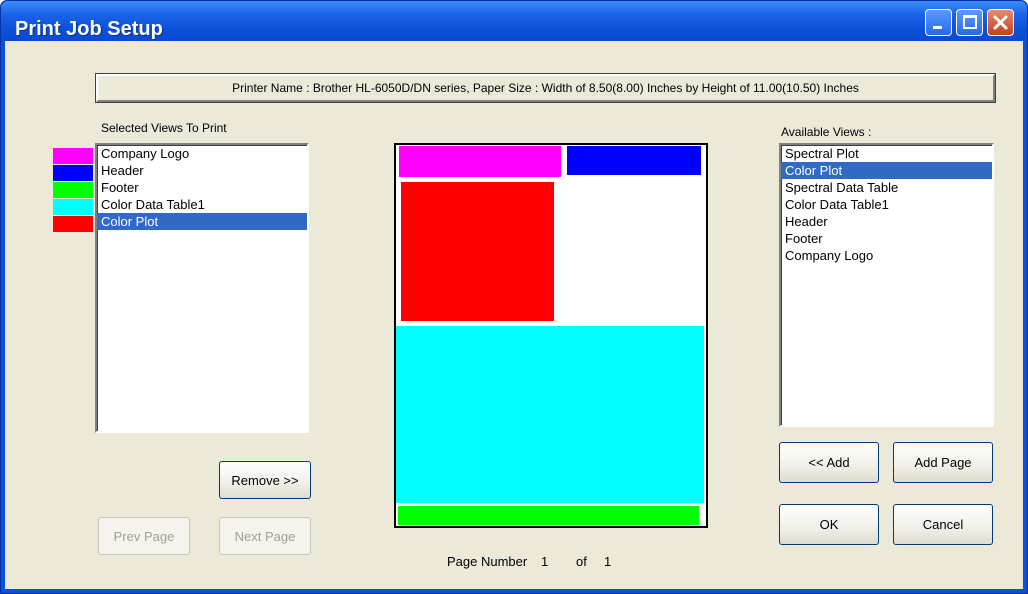 This screenshot has width=1028, height=594. I want to click on available-views-item: Color Plot, so click(886, 170).